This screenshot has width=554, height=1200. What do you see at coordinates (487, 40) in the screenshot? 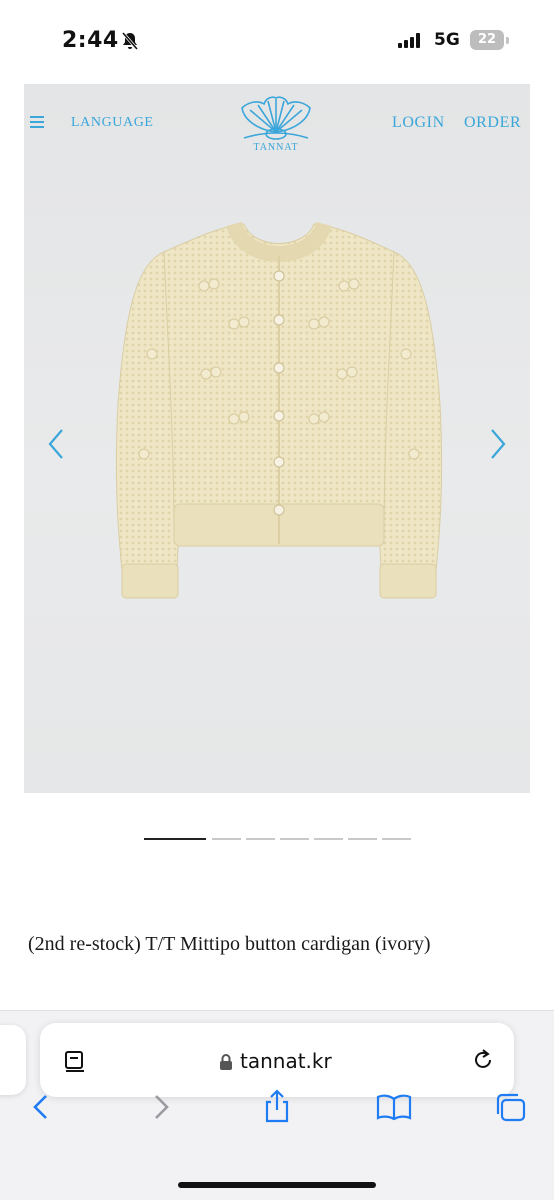
I see `battery-icon: 22` at bounding box center [487, 40].